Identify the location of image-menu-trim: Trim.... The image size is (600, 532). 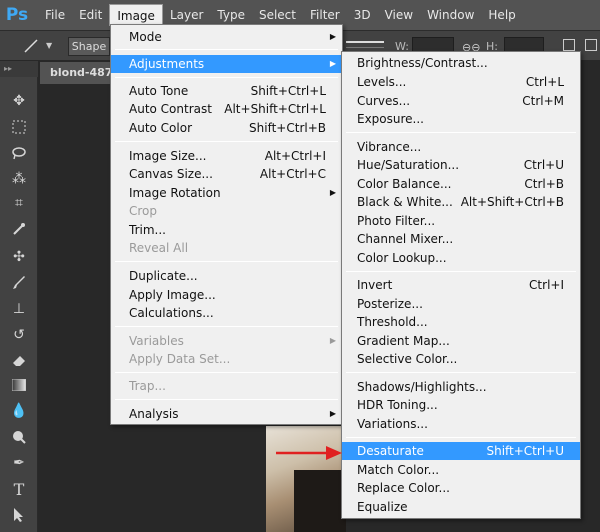
(226, 230).